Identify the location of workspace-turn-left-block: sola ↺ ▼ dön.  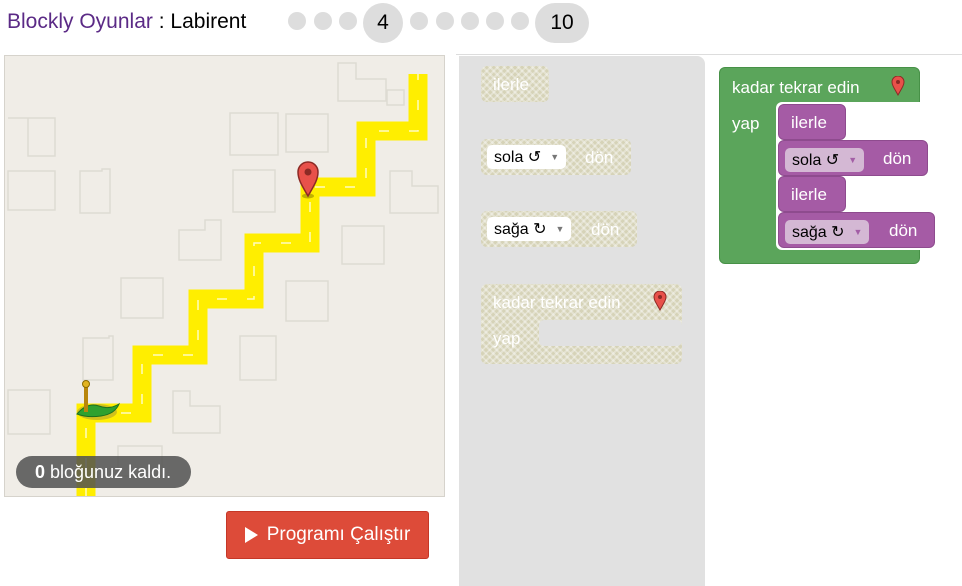
(853, 158).